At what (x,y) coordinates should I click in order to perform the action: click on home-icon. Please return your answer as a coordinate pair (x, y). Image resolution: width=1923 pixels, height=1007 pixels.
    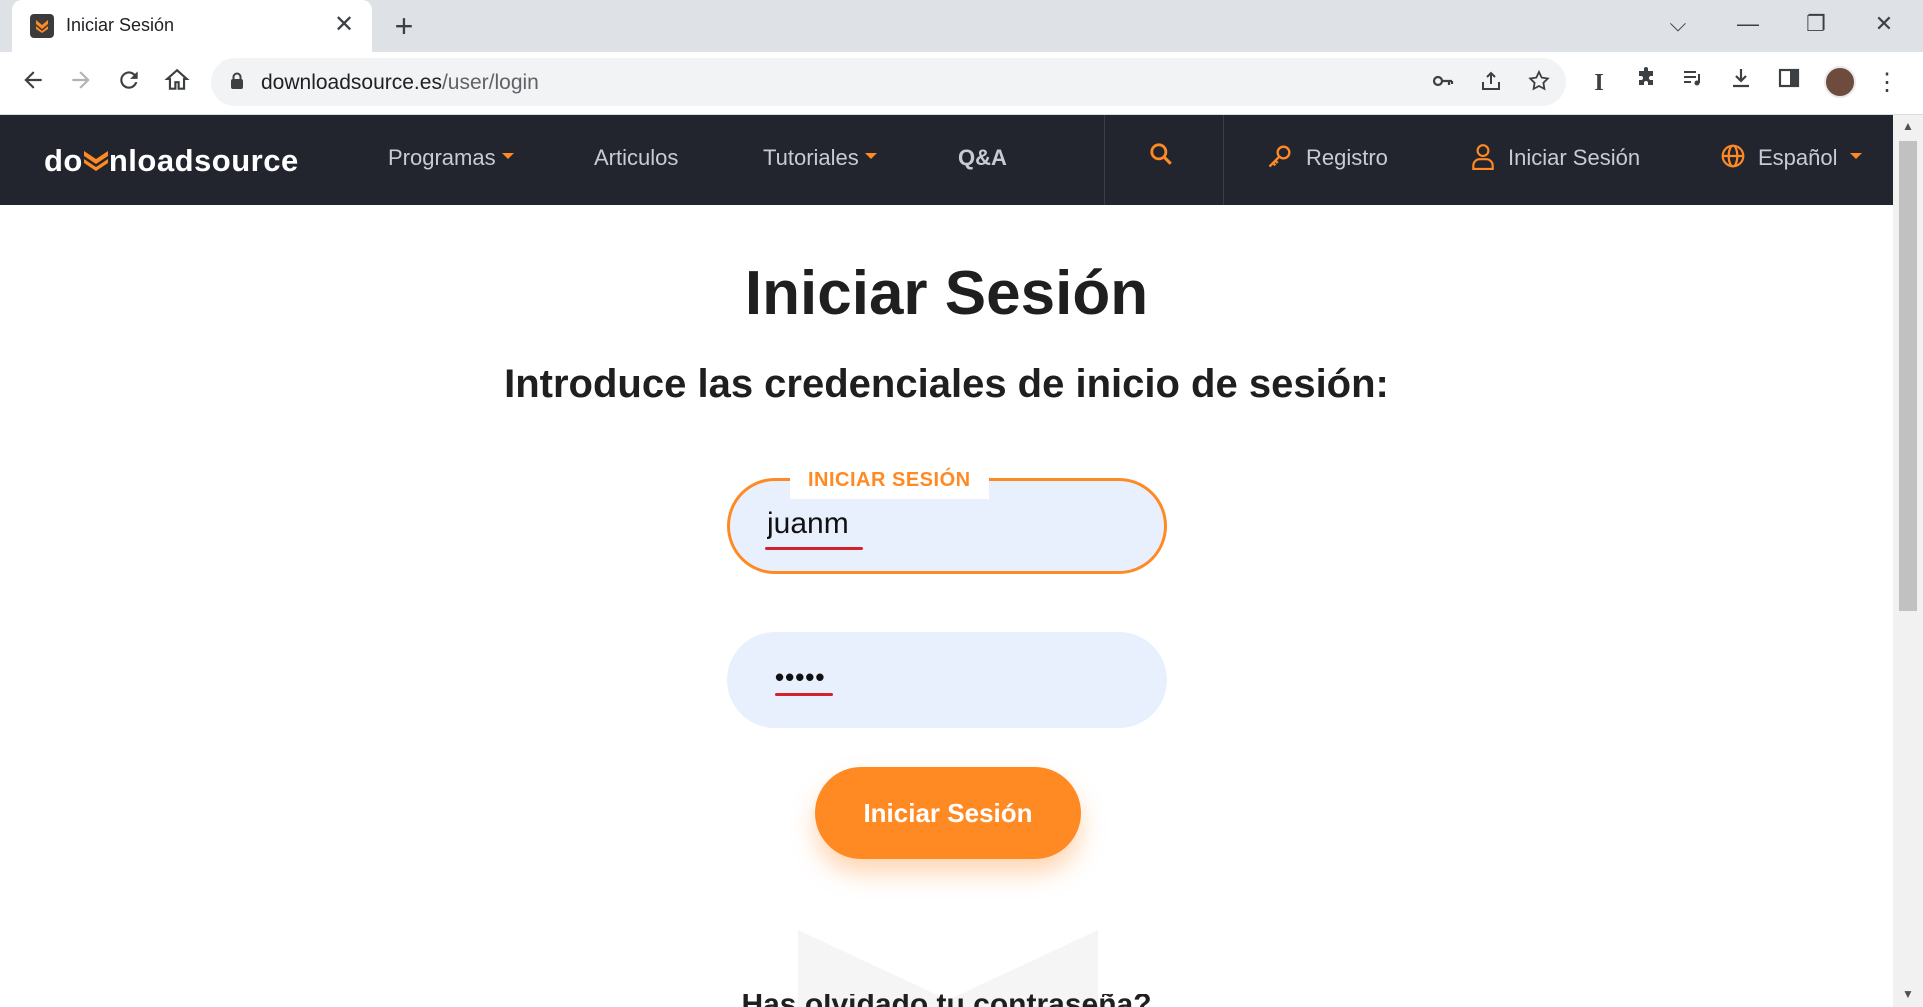
    Looking at the image, I should click on (177, 84).